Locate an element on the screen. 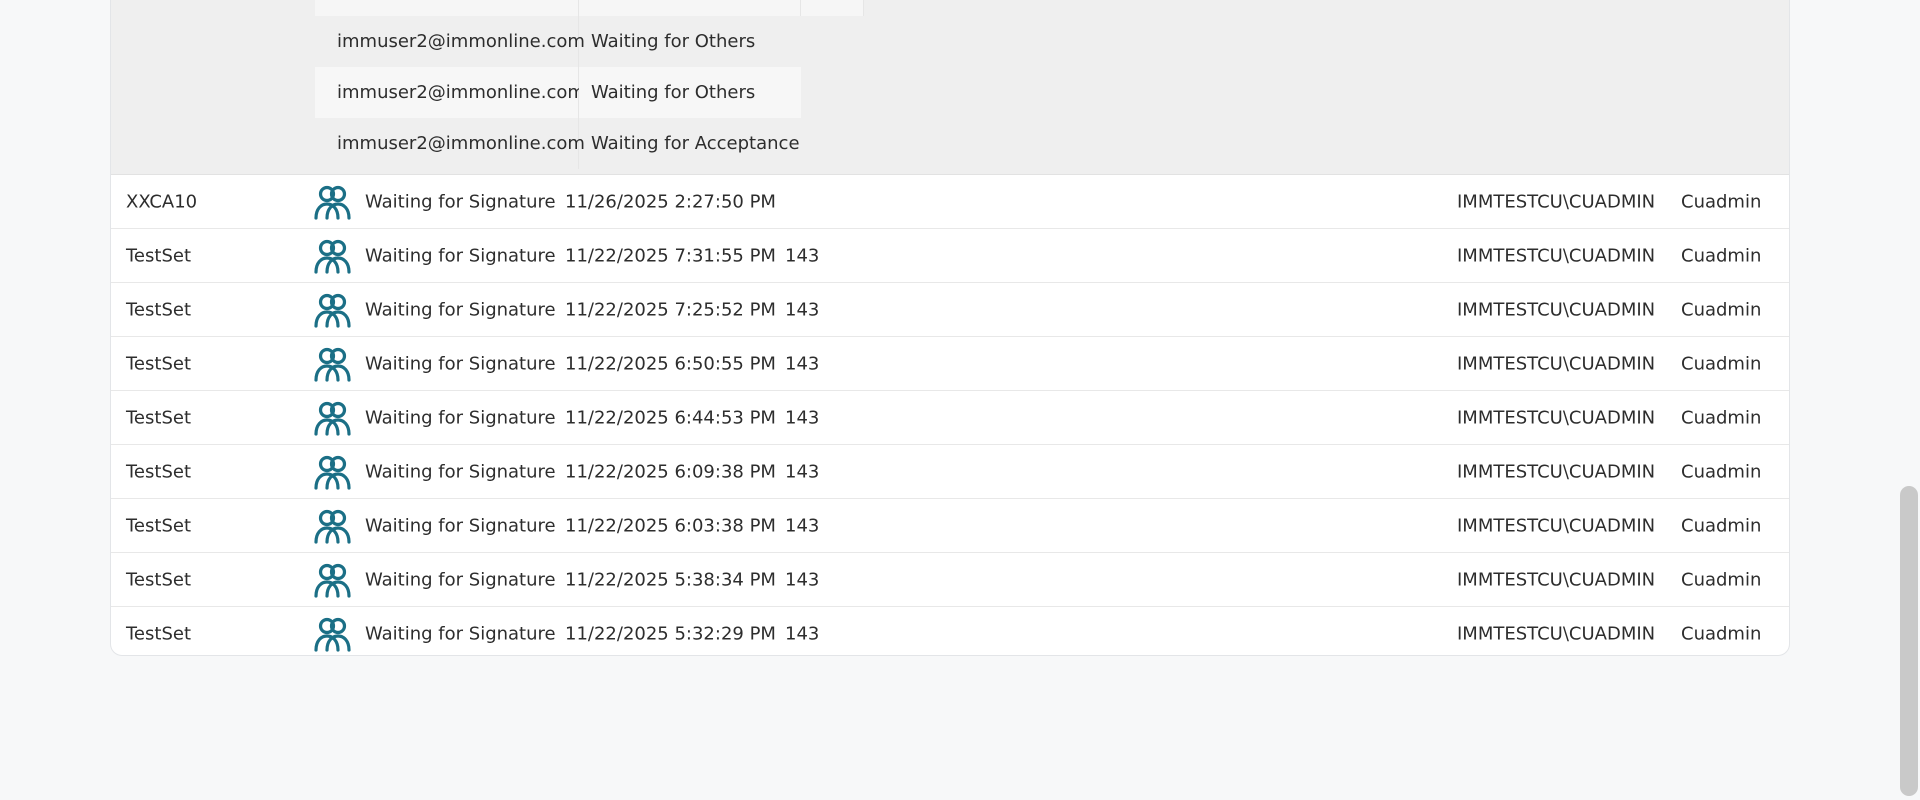 This screenshot has width=1920, height=800. vertical-scrollbar is located at coordinates (1909, 400).